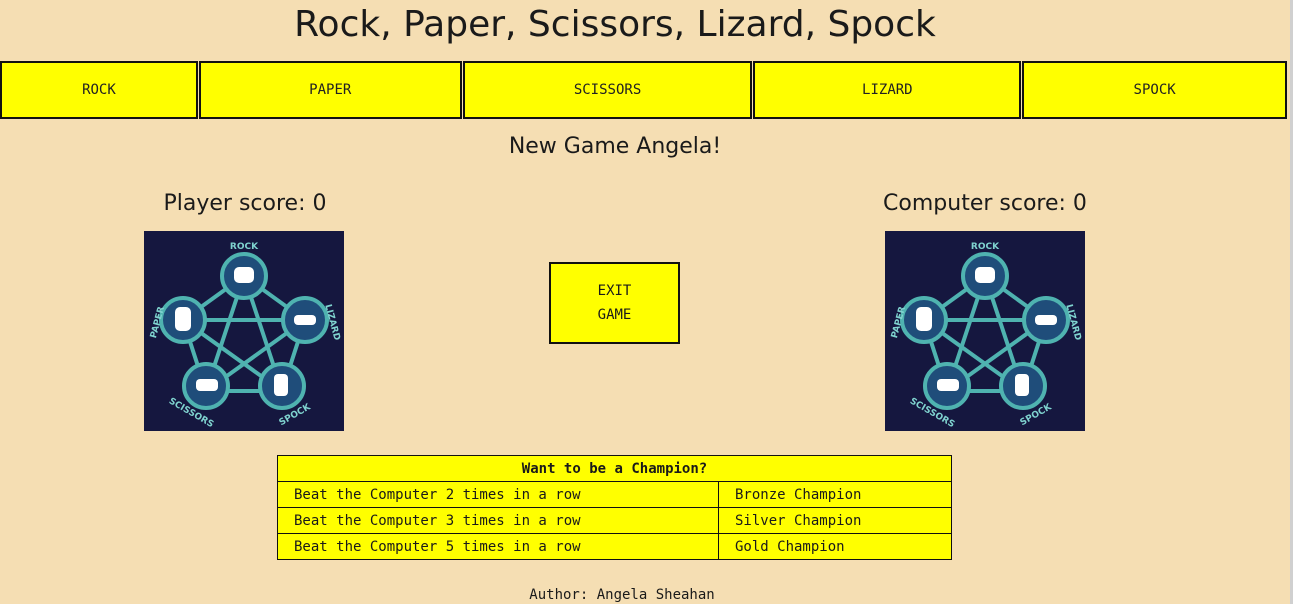 The image size is (1293, 604). Describe the element at coordinates (887, 90) in the screenshot. I see `lizard-button: LIZARD` at that location.